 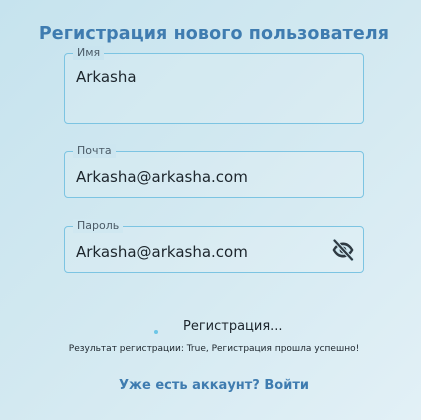 What do you see at coordinates (162, 252) in the screenshot?
I see `password-field-value: Arkasha@arkasha.com` at bounding box center [162, 252].